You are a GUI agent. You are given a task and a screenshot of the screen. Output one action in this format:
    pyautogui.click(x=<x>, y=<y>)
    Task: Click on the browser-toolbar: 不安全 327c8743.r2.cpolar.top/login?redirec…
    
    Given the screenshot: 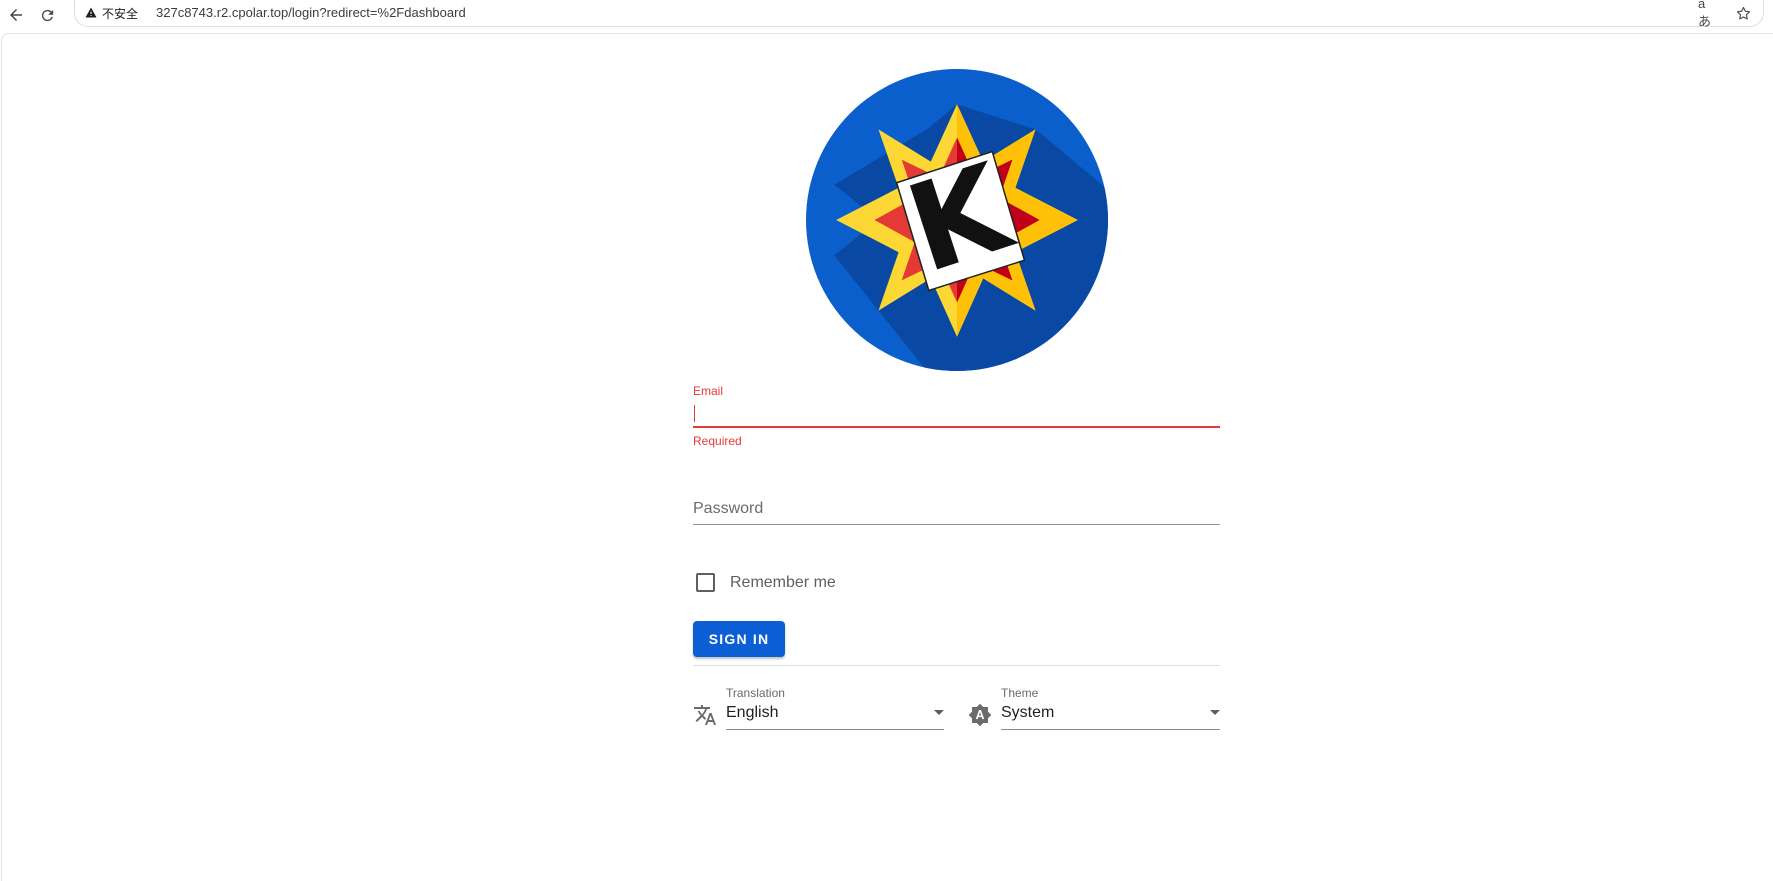 What is the action you would take?
    pyautogui.click(x=886, y=15)
    